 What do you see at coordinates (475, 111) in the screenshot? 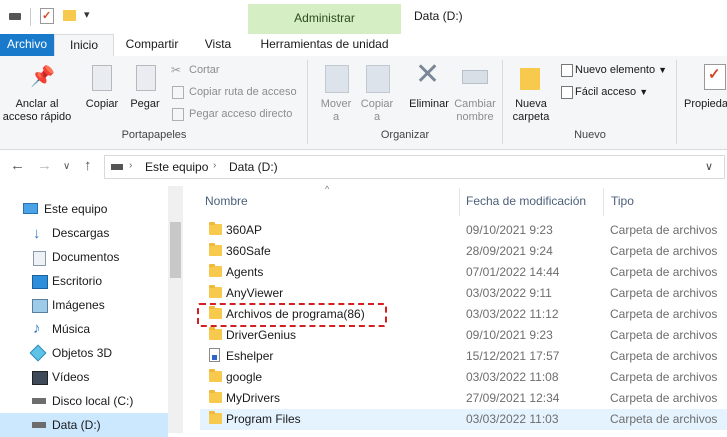
I see `rename-button: Cambiar nombre` at bounding box center [475, 111].